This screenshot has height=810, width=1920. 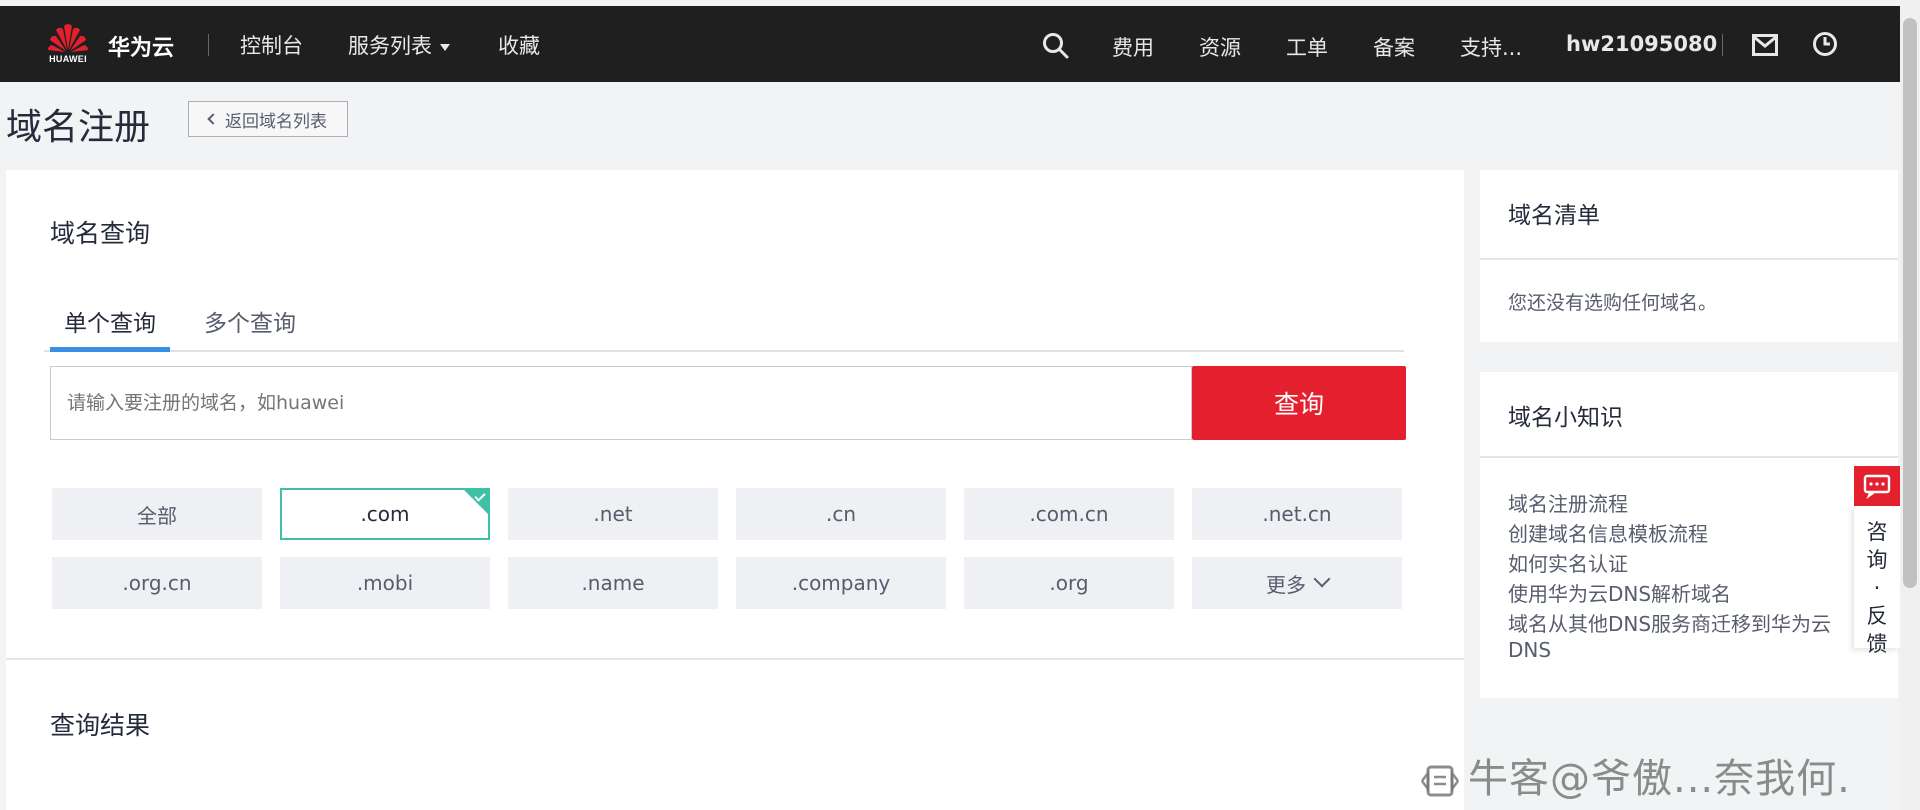 I want to click on tld-option-name: .name, so click(x=613, y=583).